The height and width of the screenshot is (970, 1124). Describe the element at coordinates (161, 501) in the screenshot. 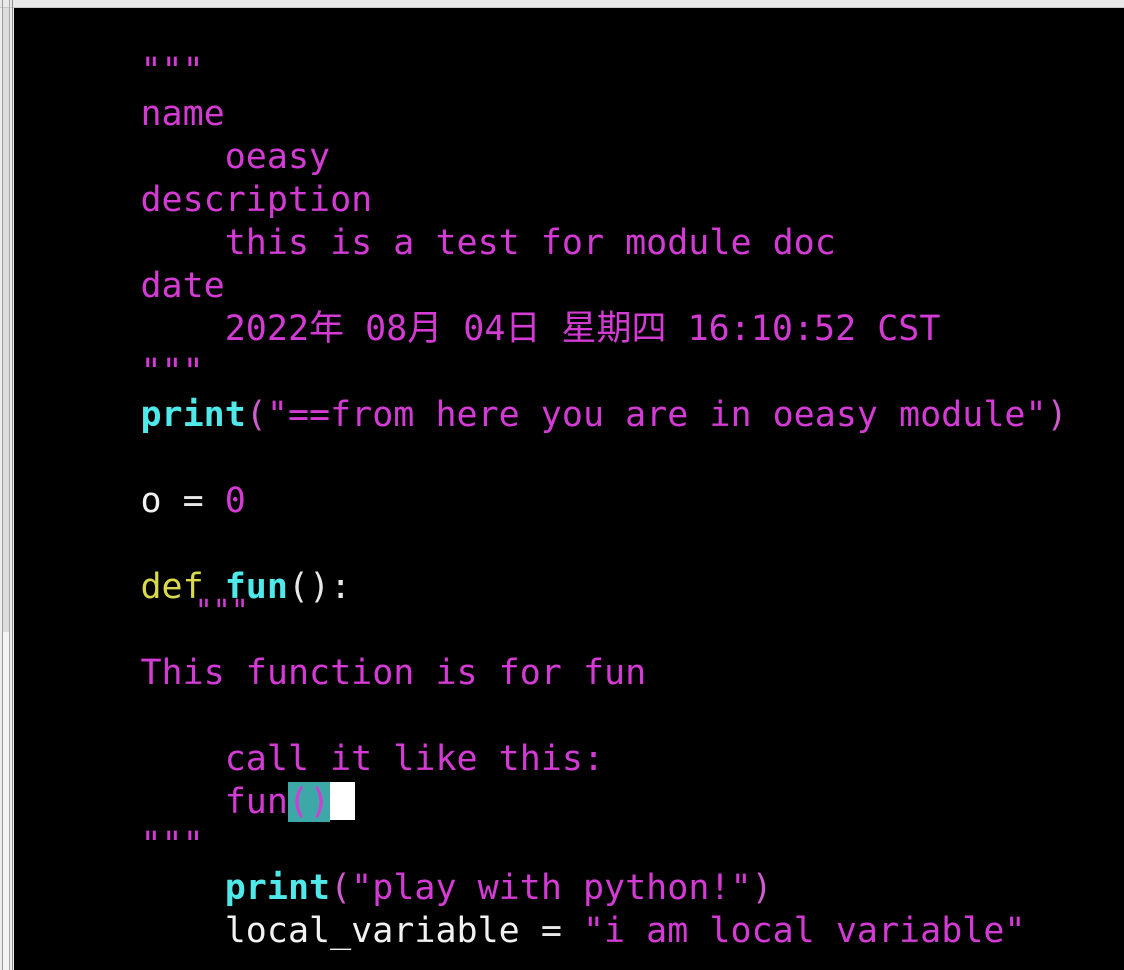

I see `variable-o: o` at that location.